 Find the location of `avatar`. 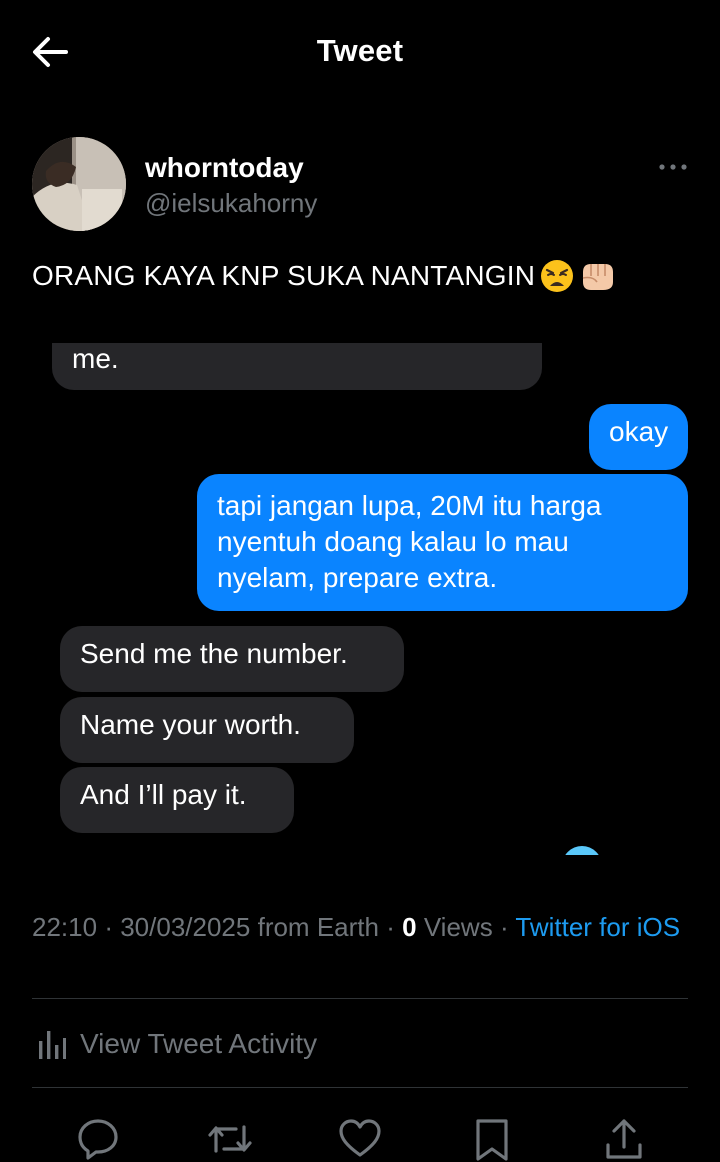

avatar is located at coordinates (79, 184).